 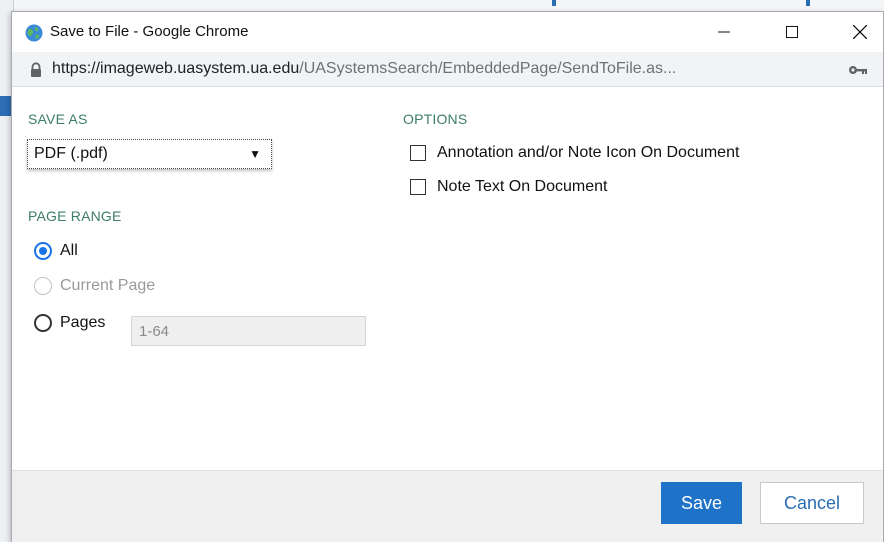 I want to click on chevron-down-icon: ▼, so click(x=255, y=154).